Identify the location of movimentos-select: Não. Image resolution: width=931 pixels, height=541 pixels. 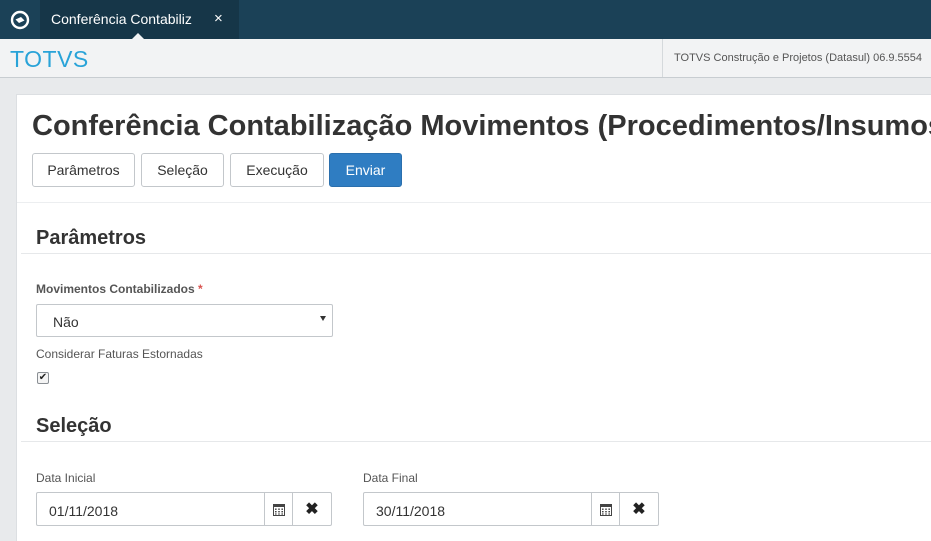
(184, 320).